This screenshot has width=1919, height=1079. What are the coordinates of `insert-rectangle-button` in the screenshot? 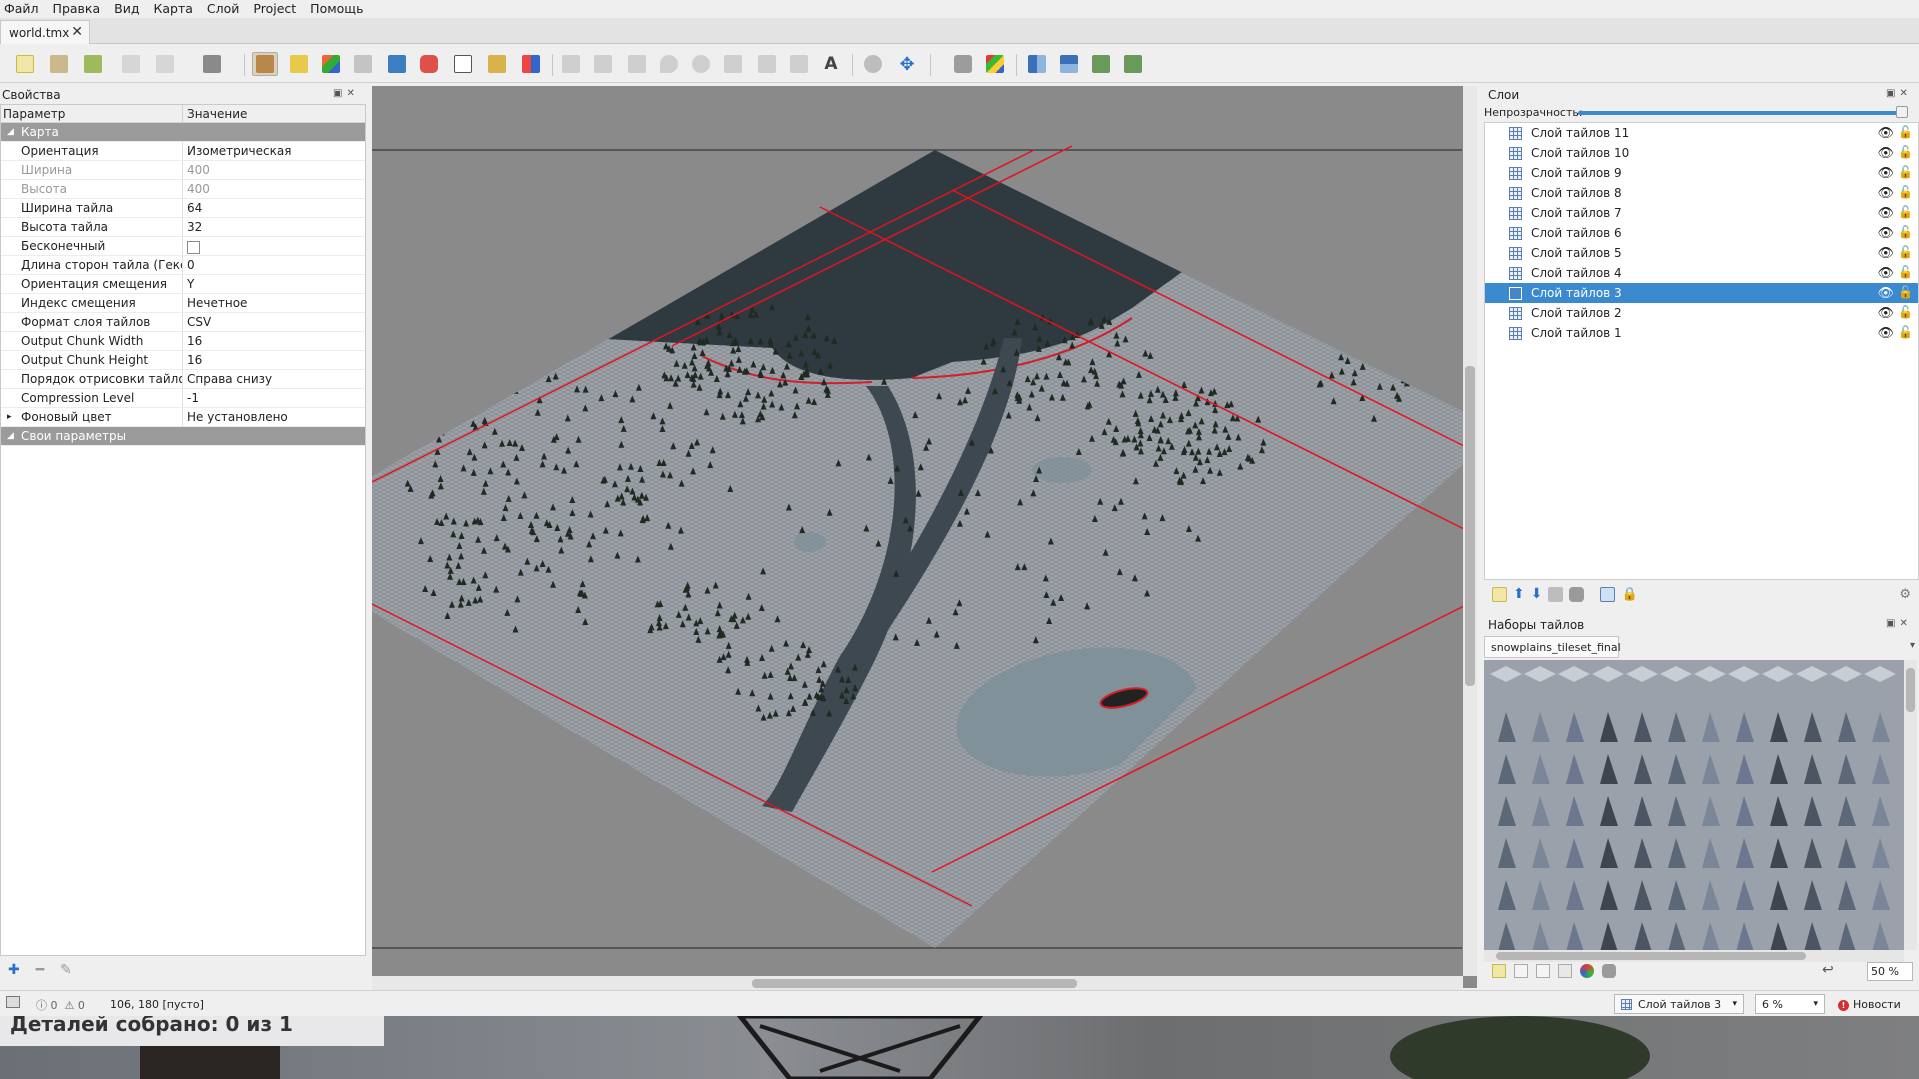 It's located at (637, 64).